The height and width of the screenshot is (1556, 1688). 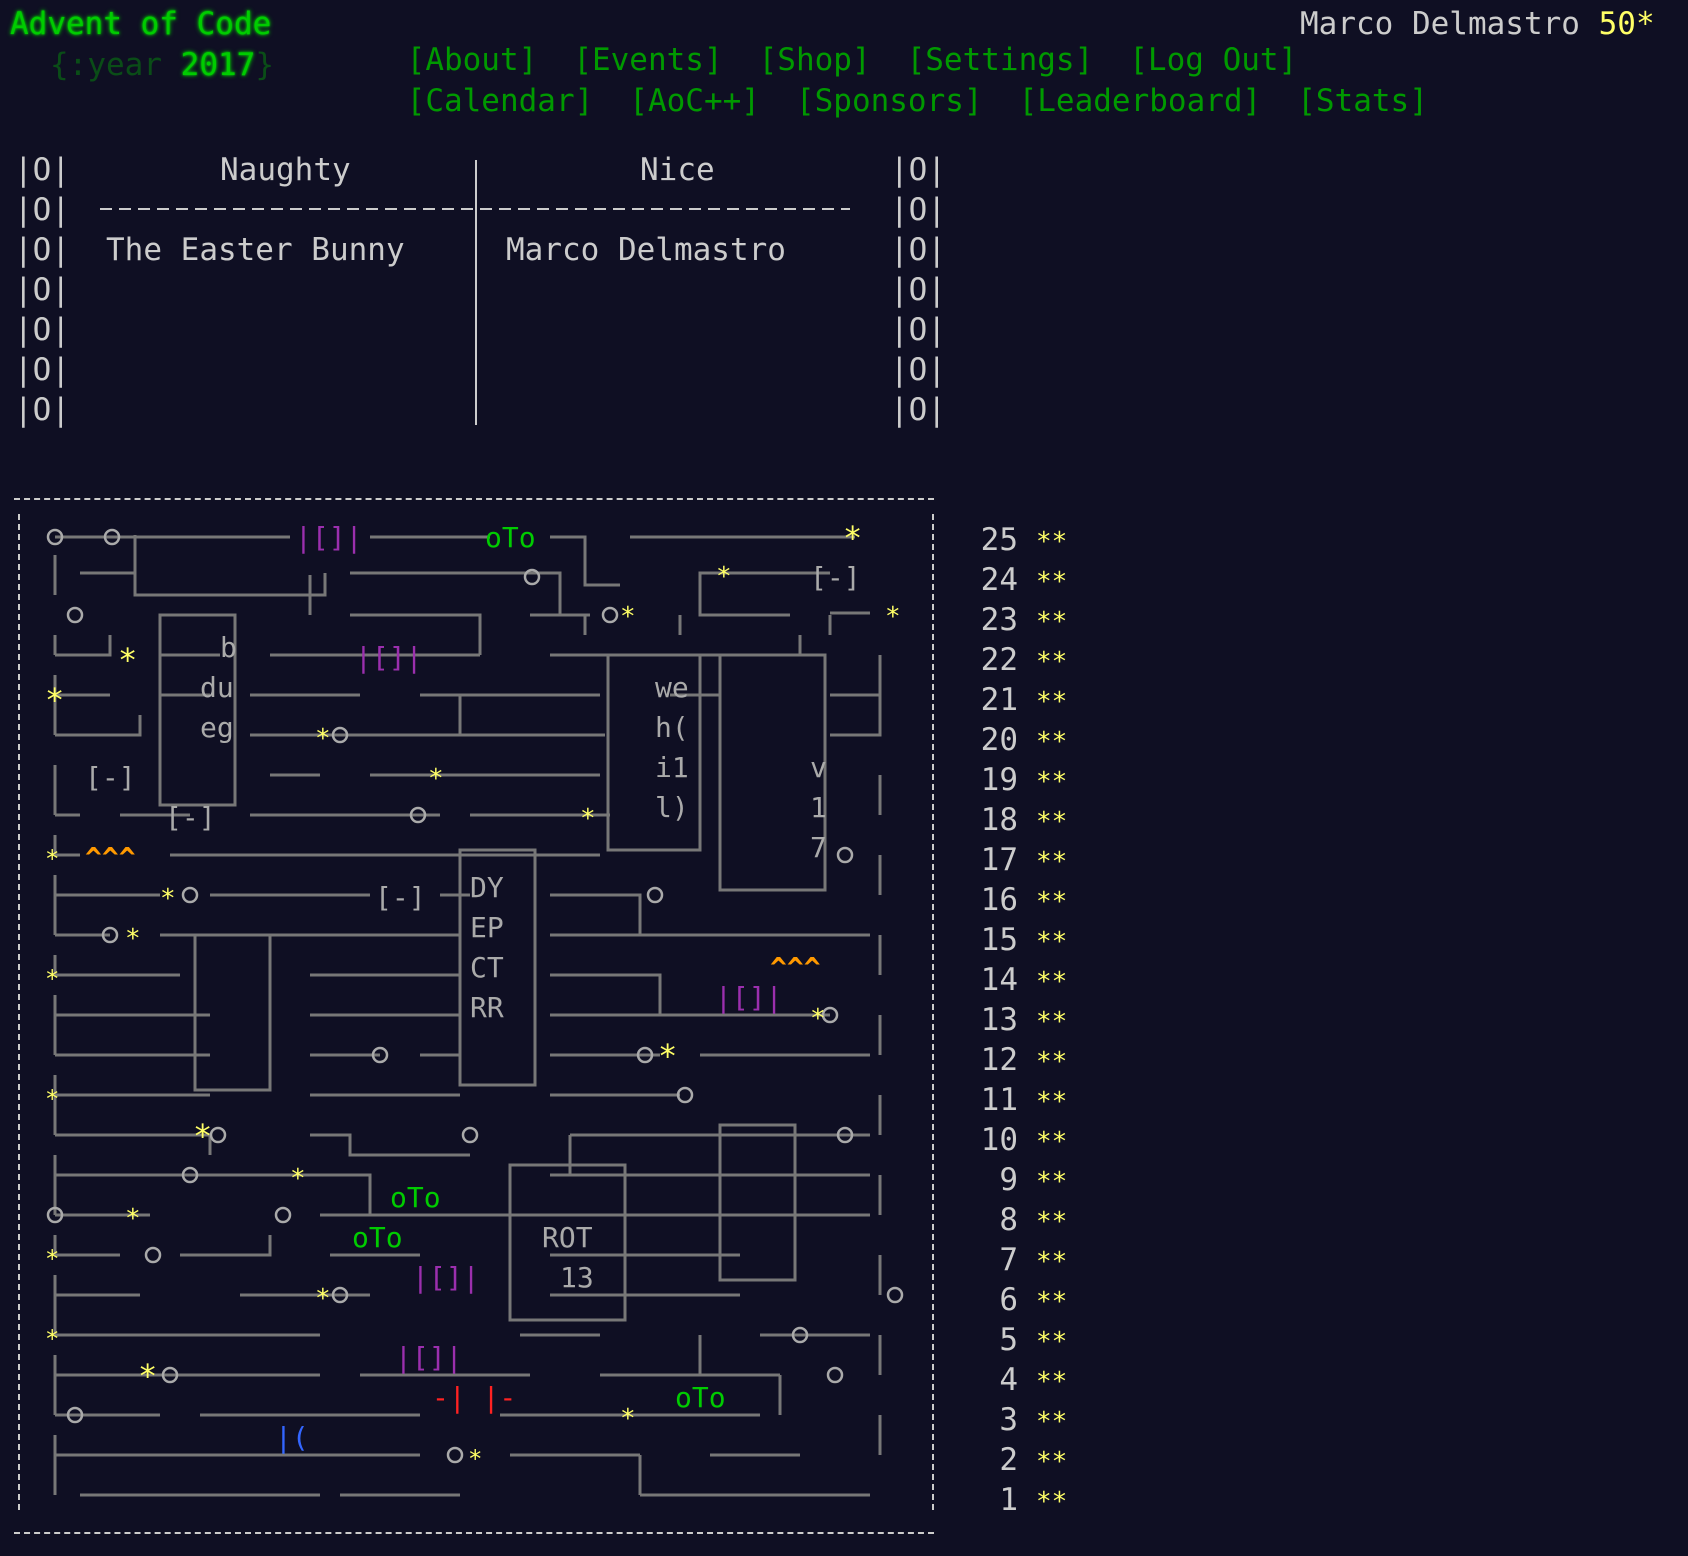 What do you see at coordinates (999, 940) in the screenshot?
I see `day-number: 15` at bounding box center [999, 940].